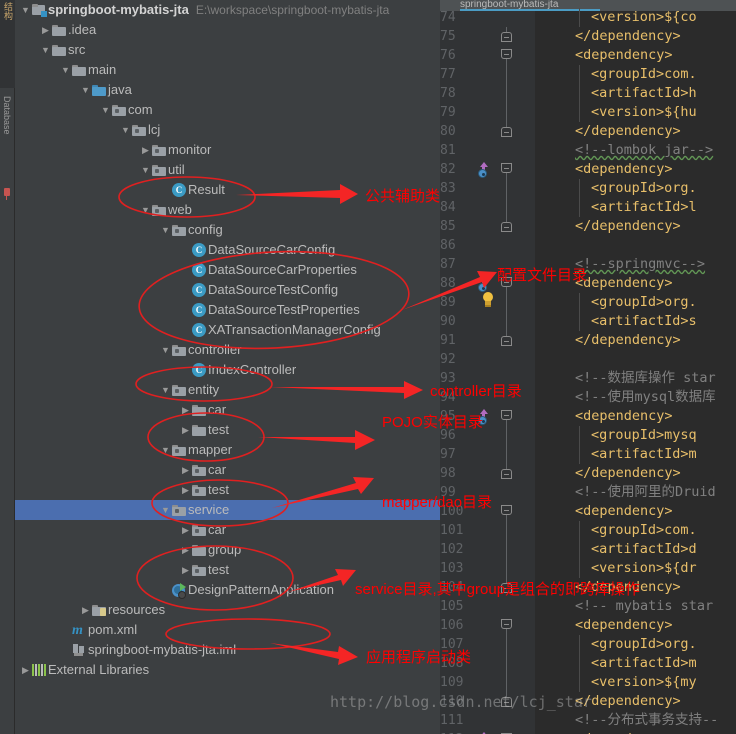 Image resolution: width=736 pixels, height=734 pixels. Describe the element at coordinates (227, 610) in the screenshot. I see `tree-item-resources: ▶ resources` at that location.